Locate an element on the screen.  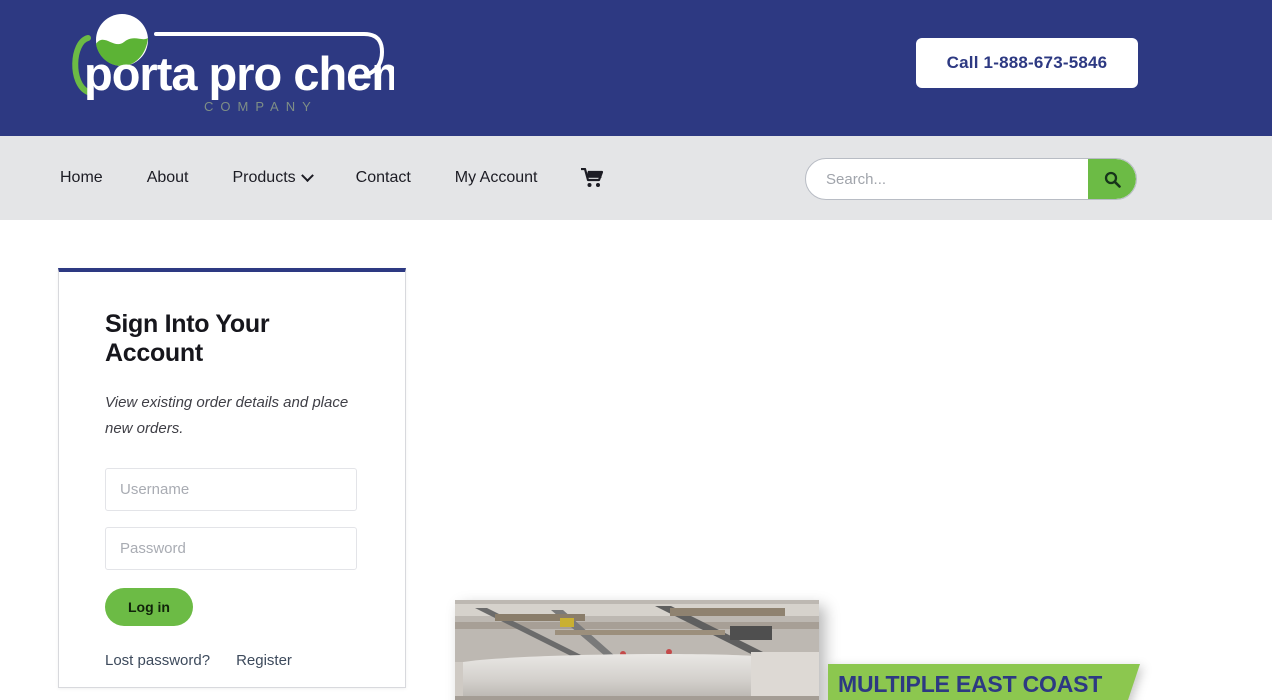
nav-item-label: Contact is located at coordinates (383, 177).